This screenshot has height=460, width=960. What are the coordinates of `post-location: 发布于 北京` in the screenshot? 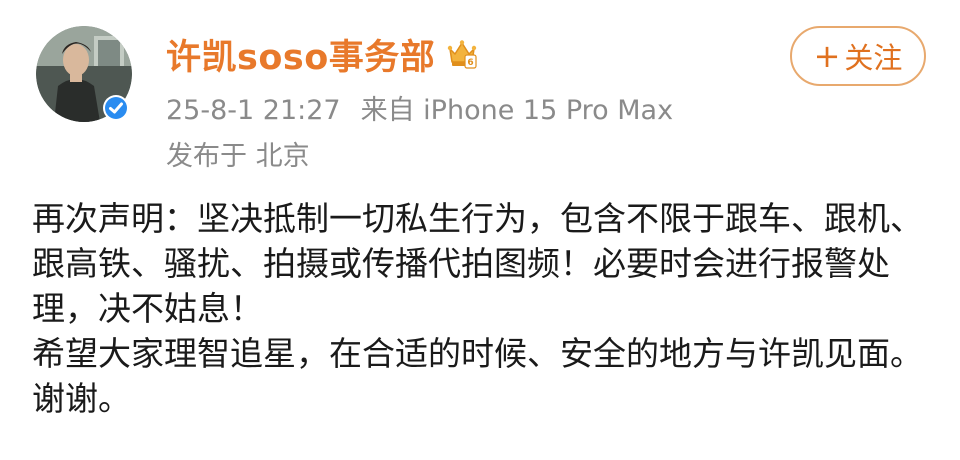 It's located at (238, 156).